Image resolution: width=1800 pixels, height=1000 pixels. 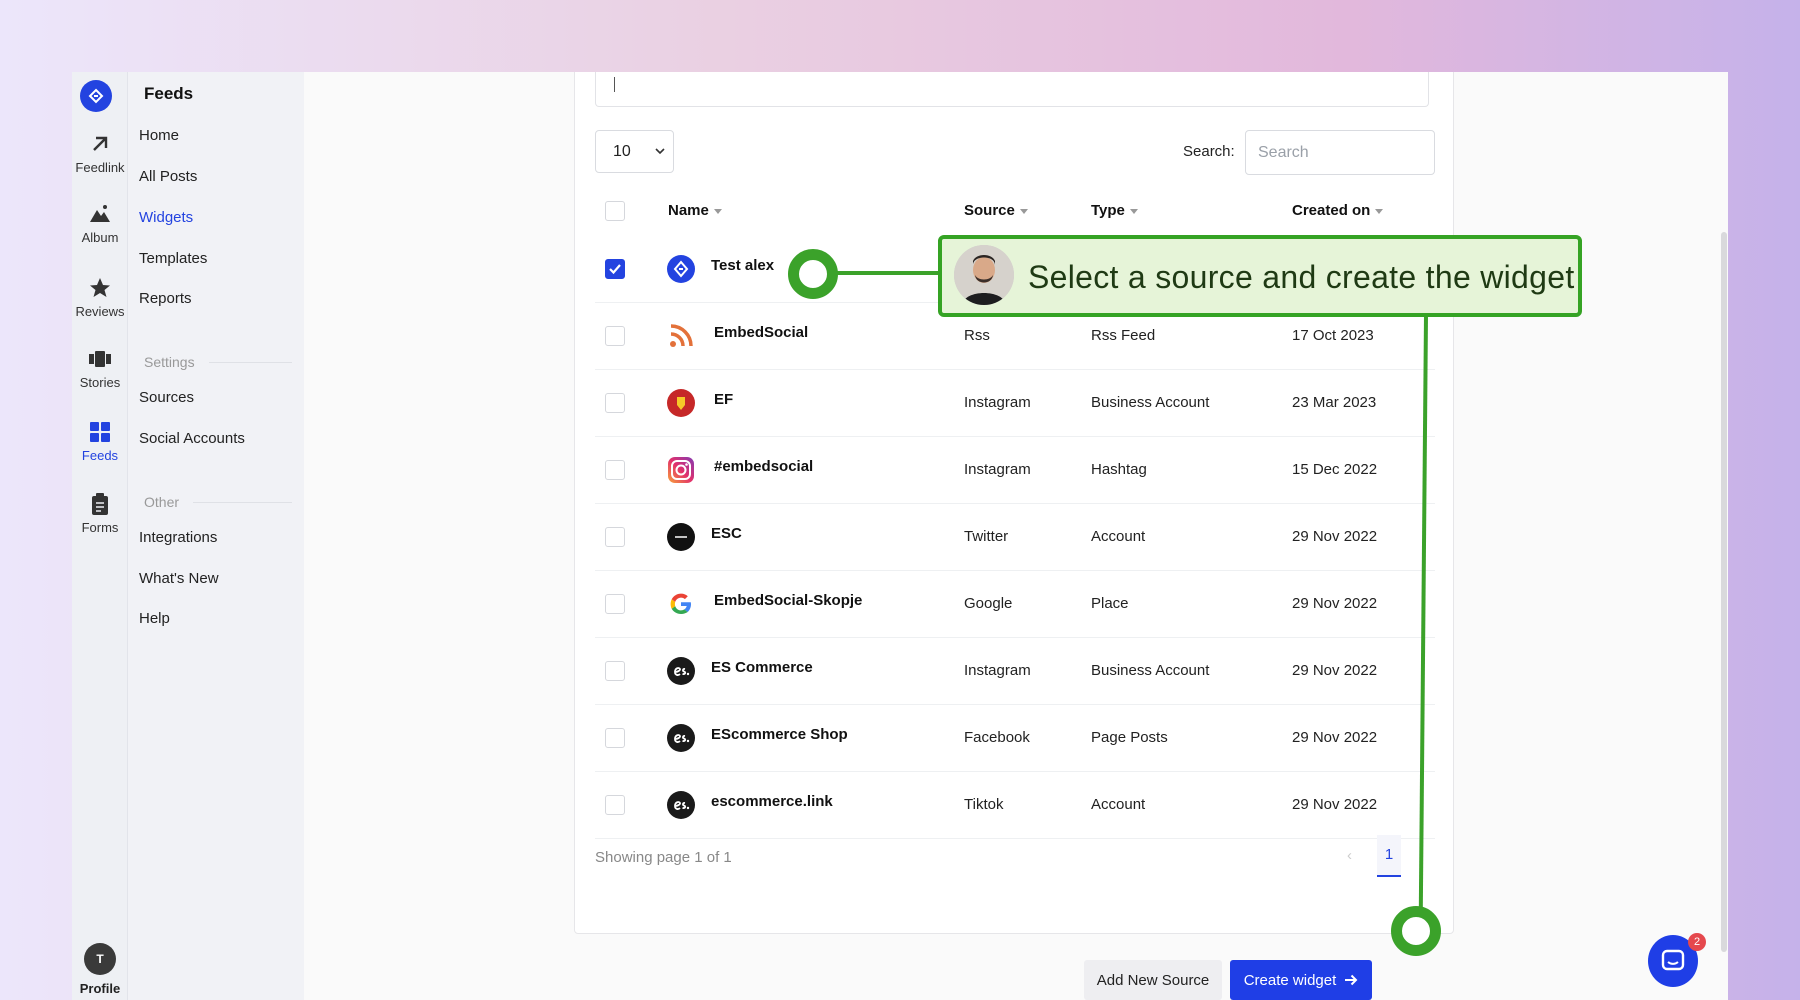 What do you see at coordinates (173, 258) in the screenshot?
I see `nav-item-templates: Templates` at bounding box center [173, 258].